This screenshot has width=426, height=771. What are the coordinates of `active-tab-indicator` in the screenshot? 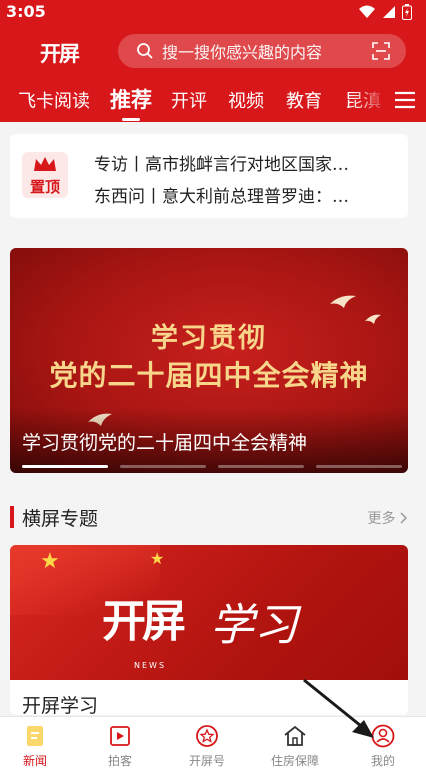 It's located at (131, 119).